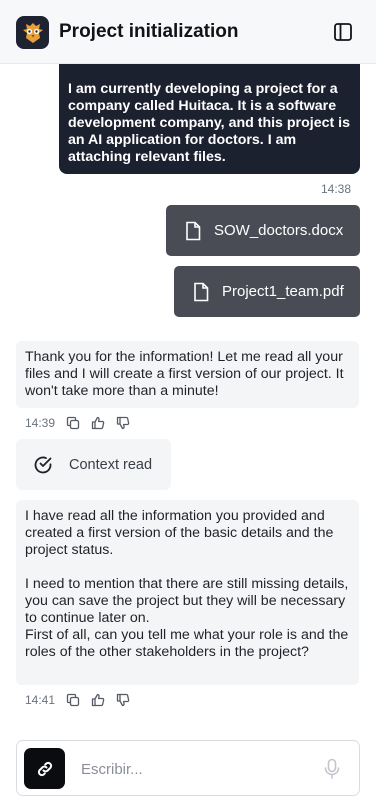 This screenshot has height=812, width=376. Describe the element at coordinates (149, 31) in the screenshot. I see `page-title: Project initialization` at that location.